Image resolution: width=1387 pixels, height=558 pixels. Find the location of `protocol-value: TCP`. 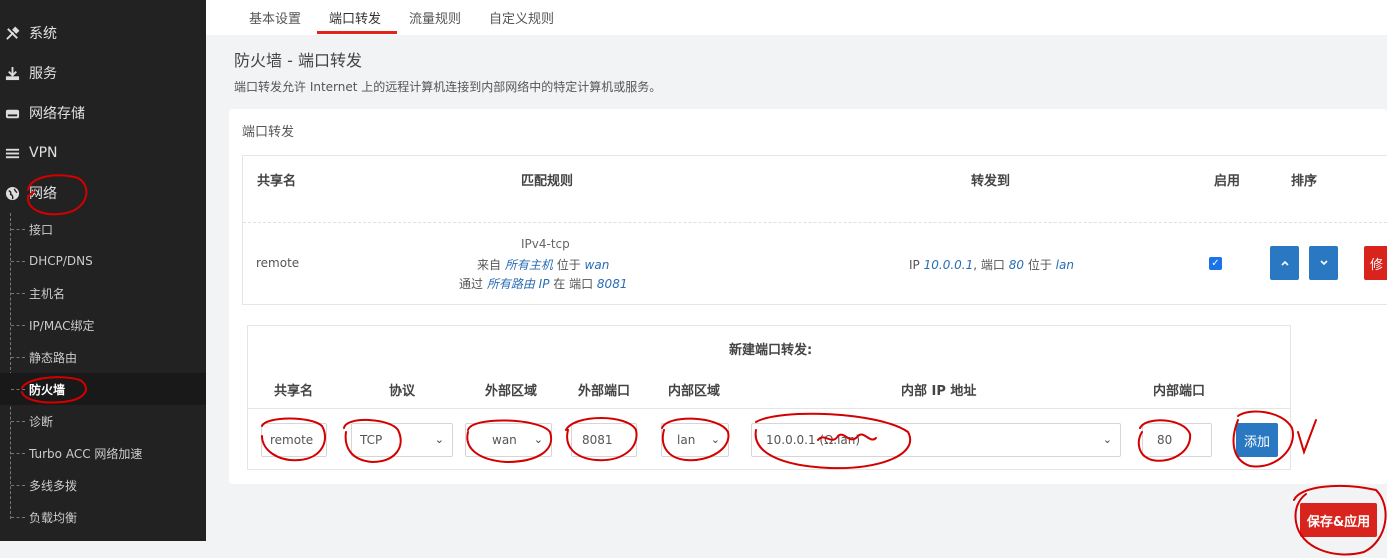

protocol-value: TCP is located at coordinates (371, 440).